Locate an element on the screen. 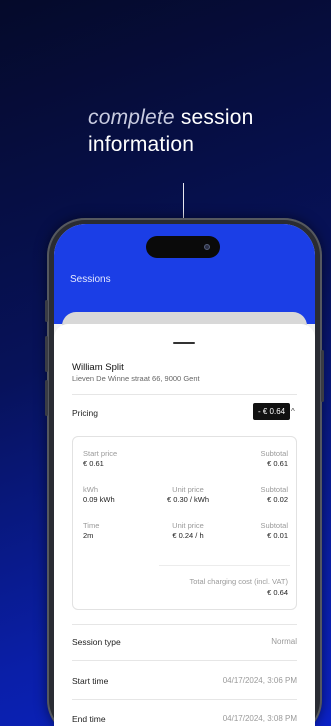 The image size is (331, 726). kwh-cell: kWh 0.09 kWh is located at coordinates (99, 495).